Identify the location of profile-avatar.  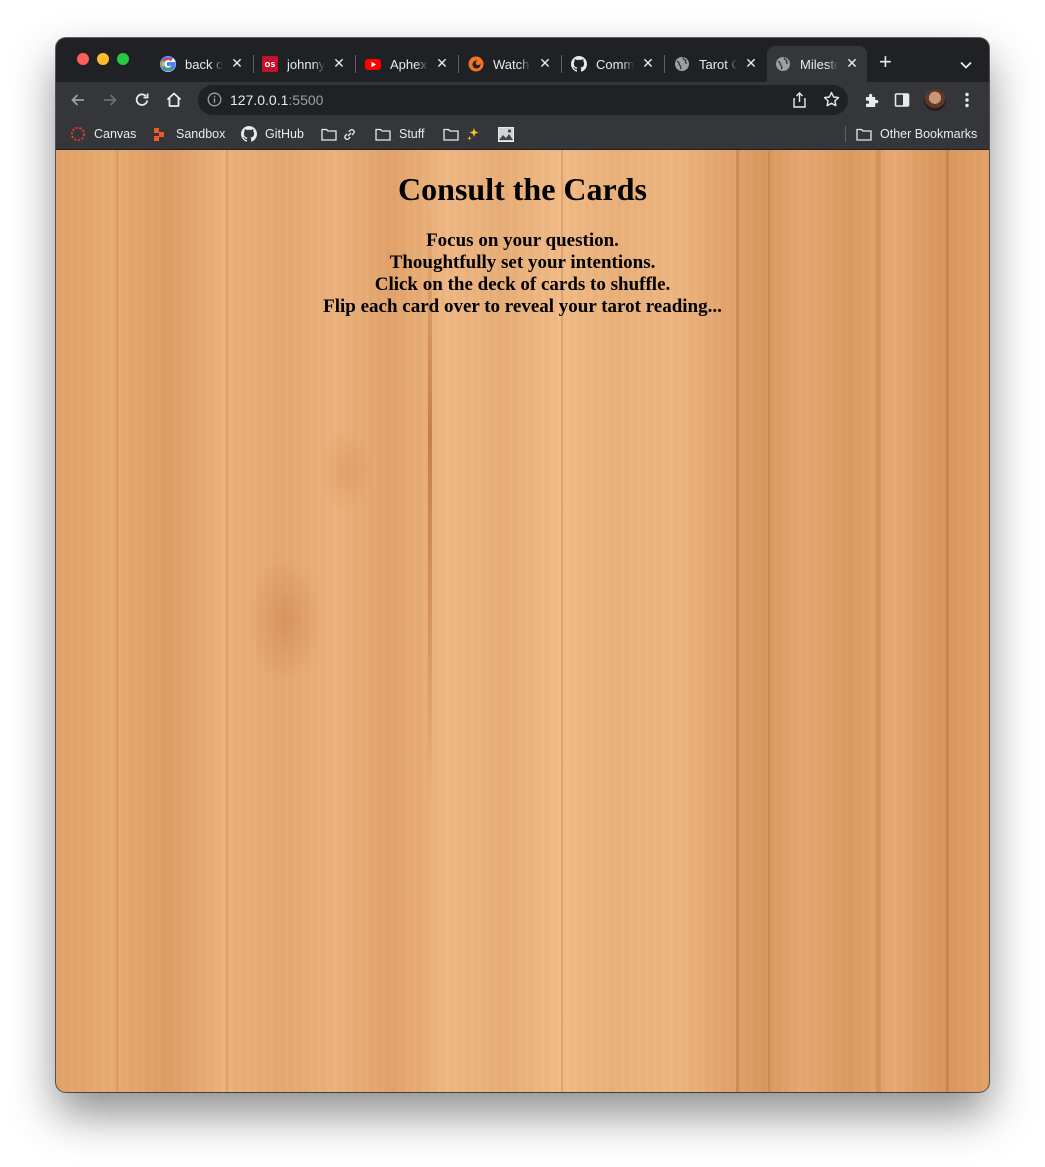
(935, 100).